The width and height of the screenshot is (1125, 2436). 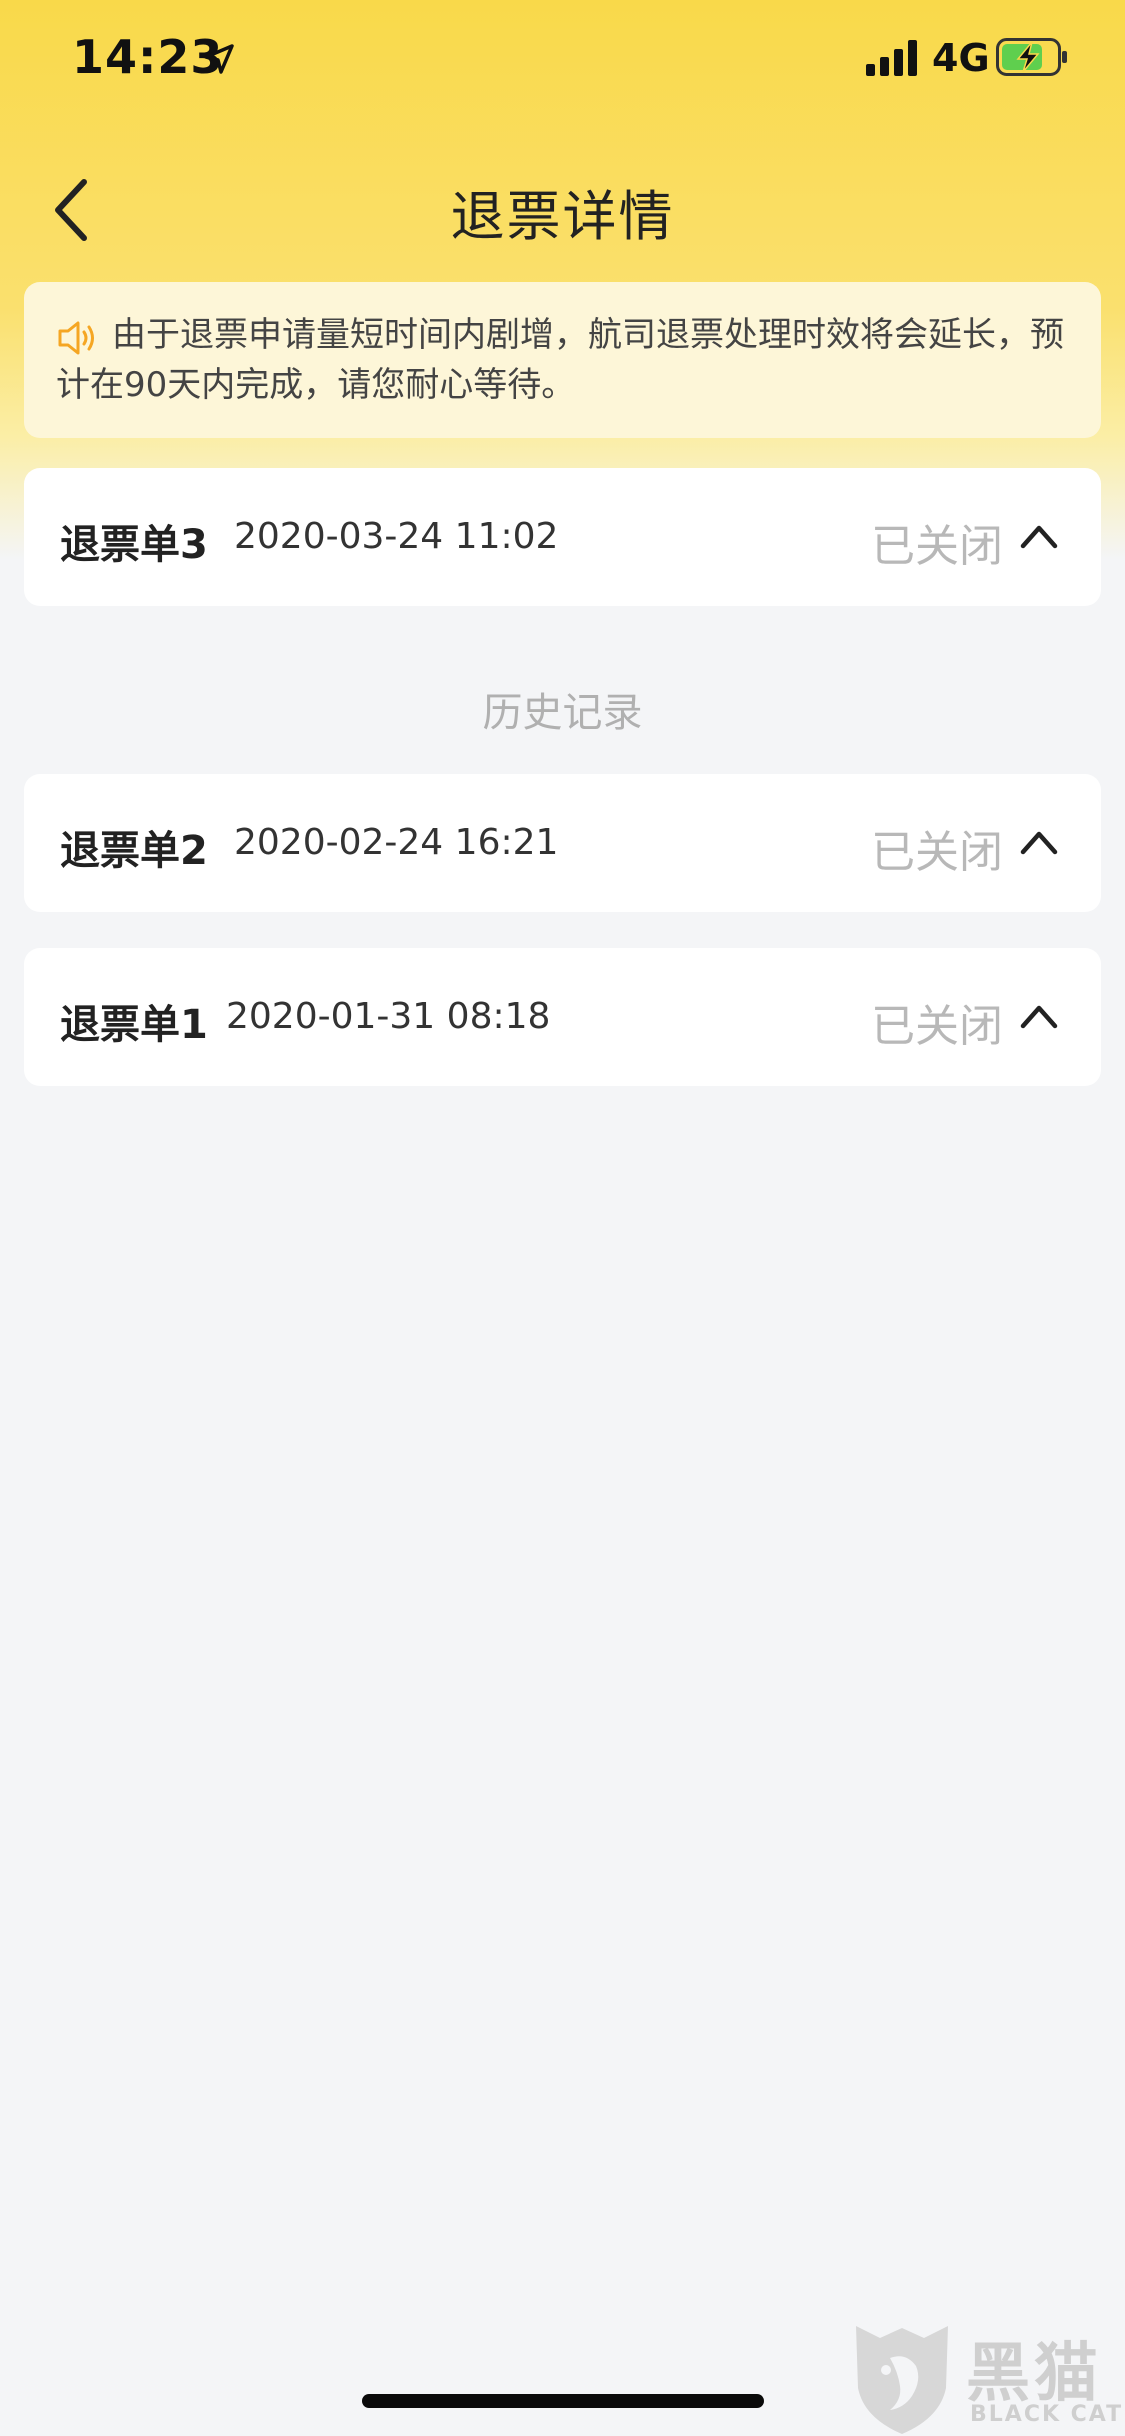 I want to click on battery-charging-icon, so click(x=1031, y=57).